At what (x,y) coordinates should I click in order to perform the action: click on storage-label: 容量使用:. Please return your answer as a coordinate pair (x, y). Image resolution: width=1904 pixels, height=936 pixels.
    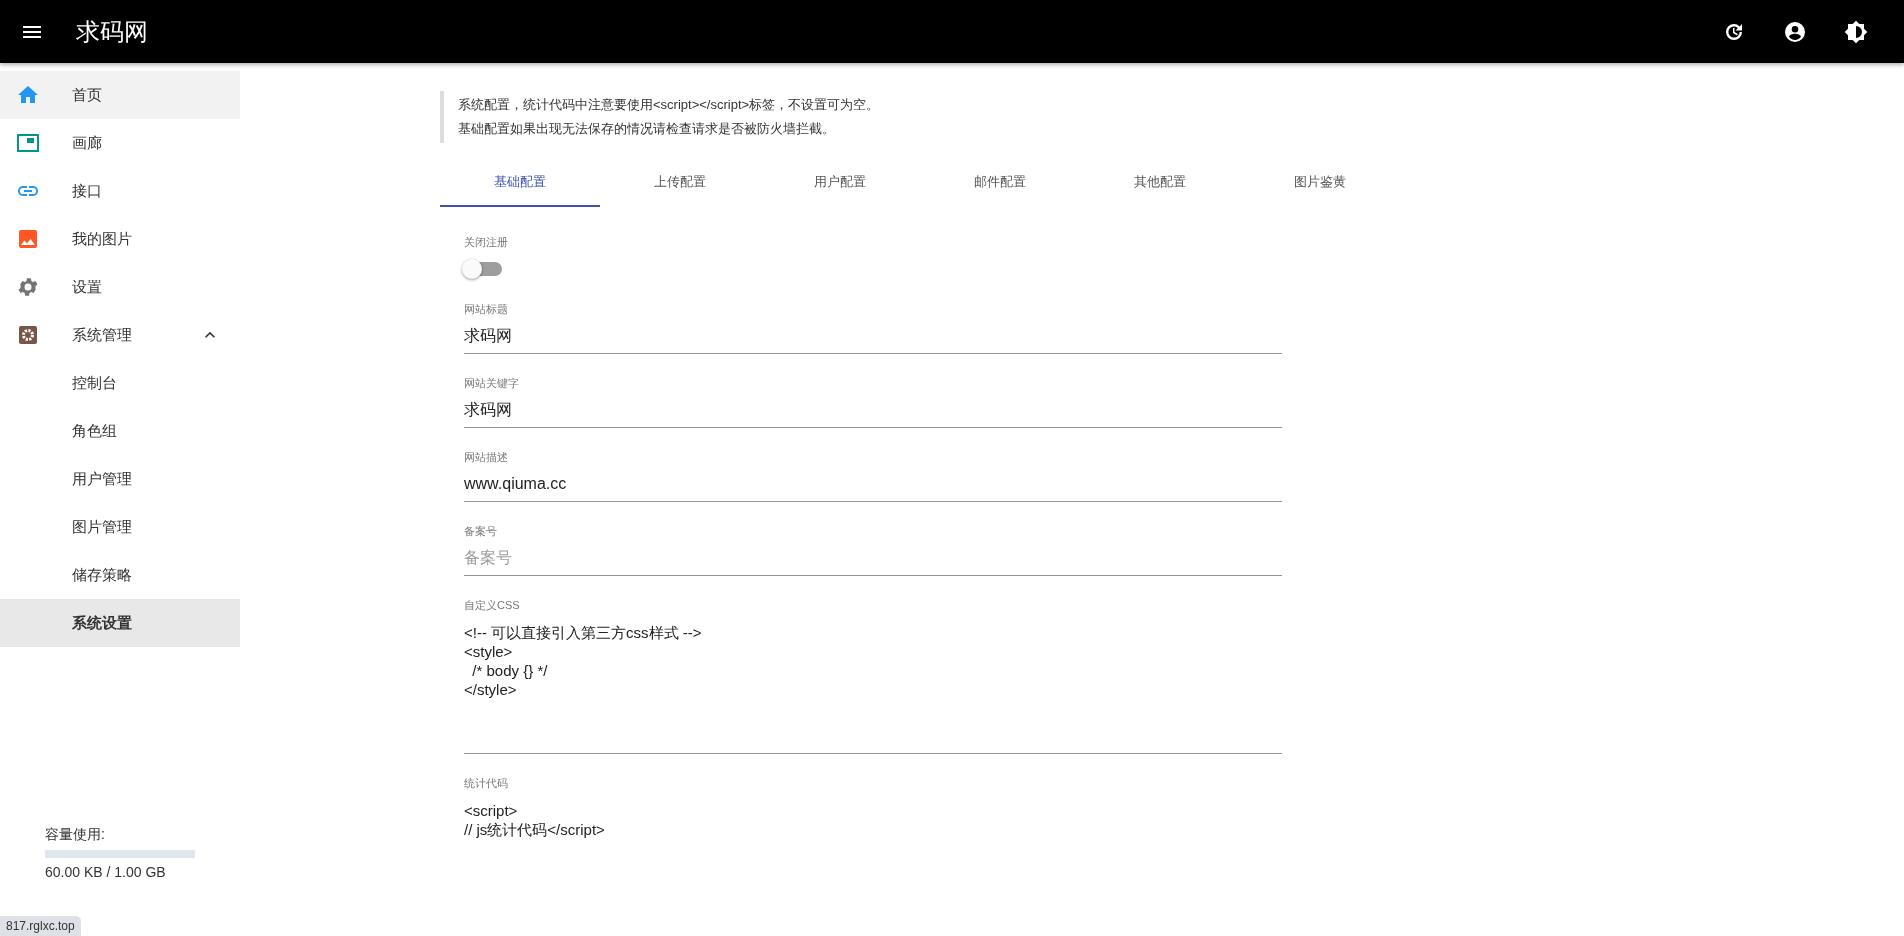
    Looking at the image, I should click on (75, 835).